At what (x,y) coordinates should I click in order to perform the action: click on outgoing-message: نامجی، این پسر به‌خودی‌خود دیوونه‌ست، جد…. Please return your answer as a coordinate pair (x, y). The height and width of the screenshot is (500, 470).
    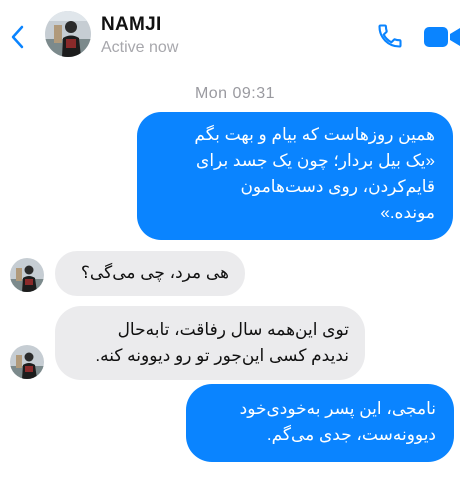
    Looking at the image, I should click on (320, 423).